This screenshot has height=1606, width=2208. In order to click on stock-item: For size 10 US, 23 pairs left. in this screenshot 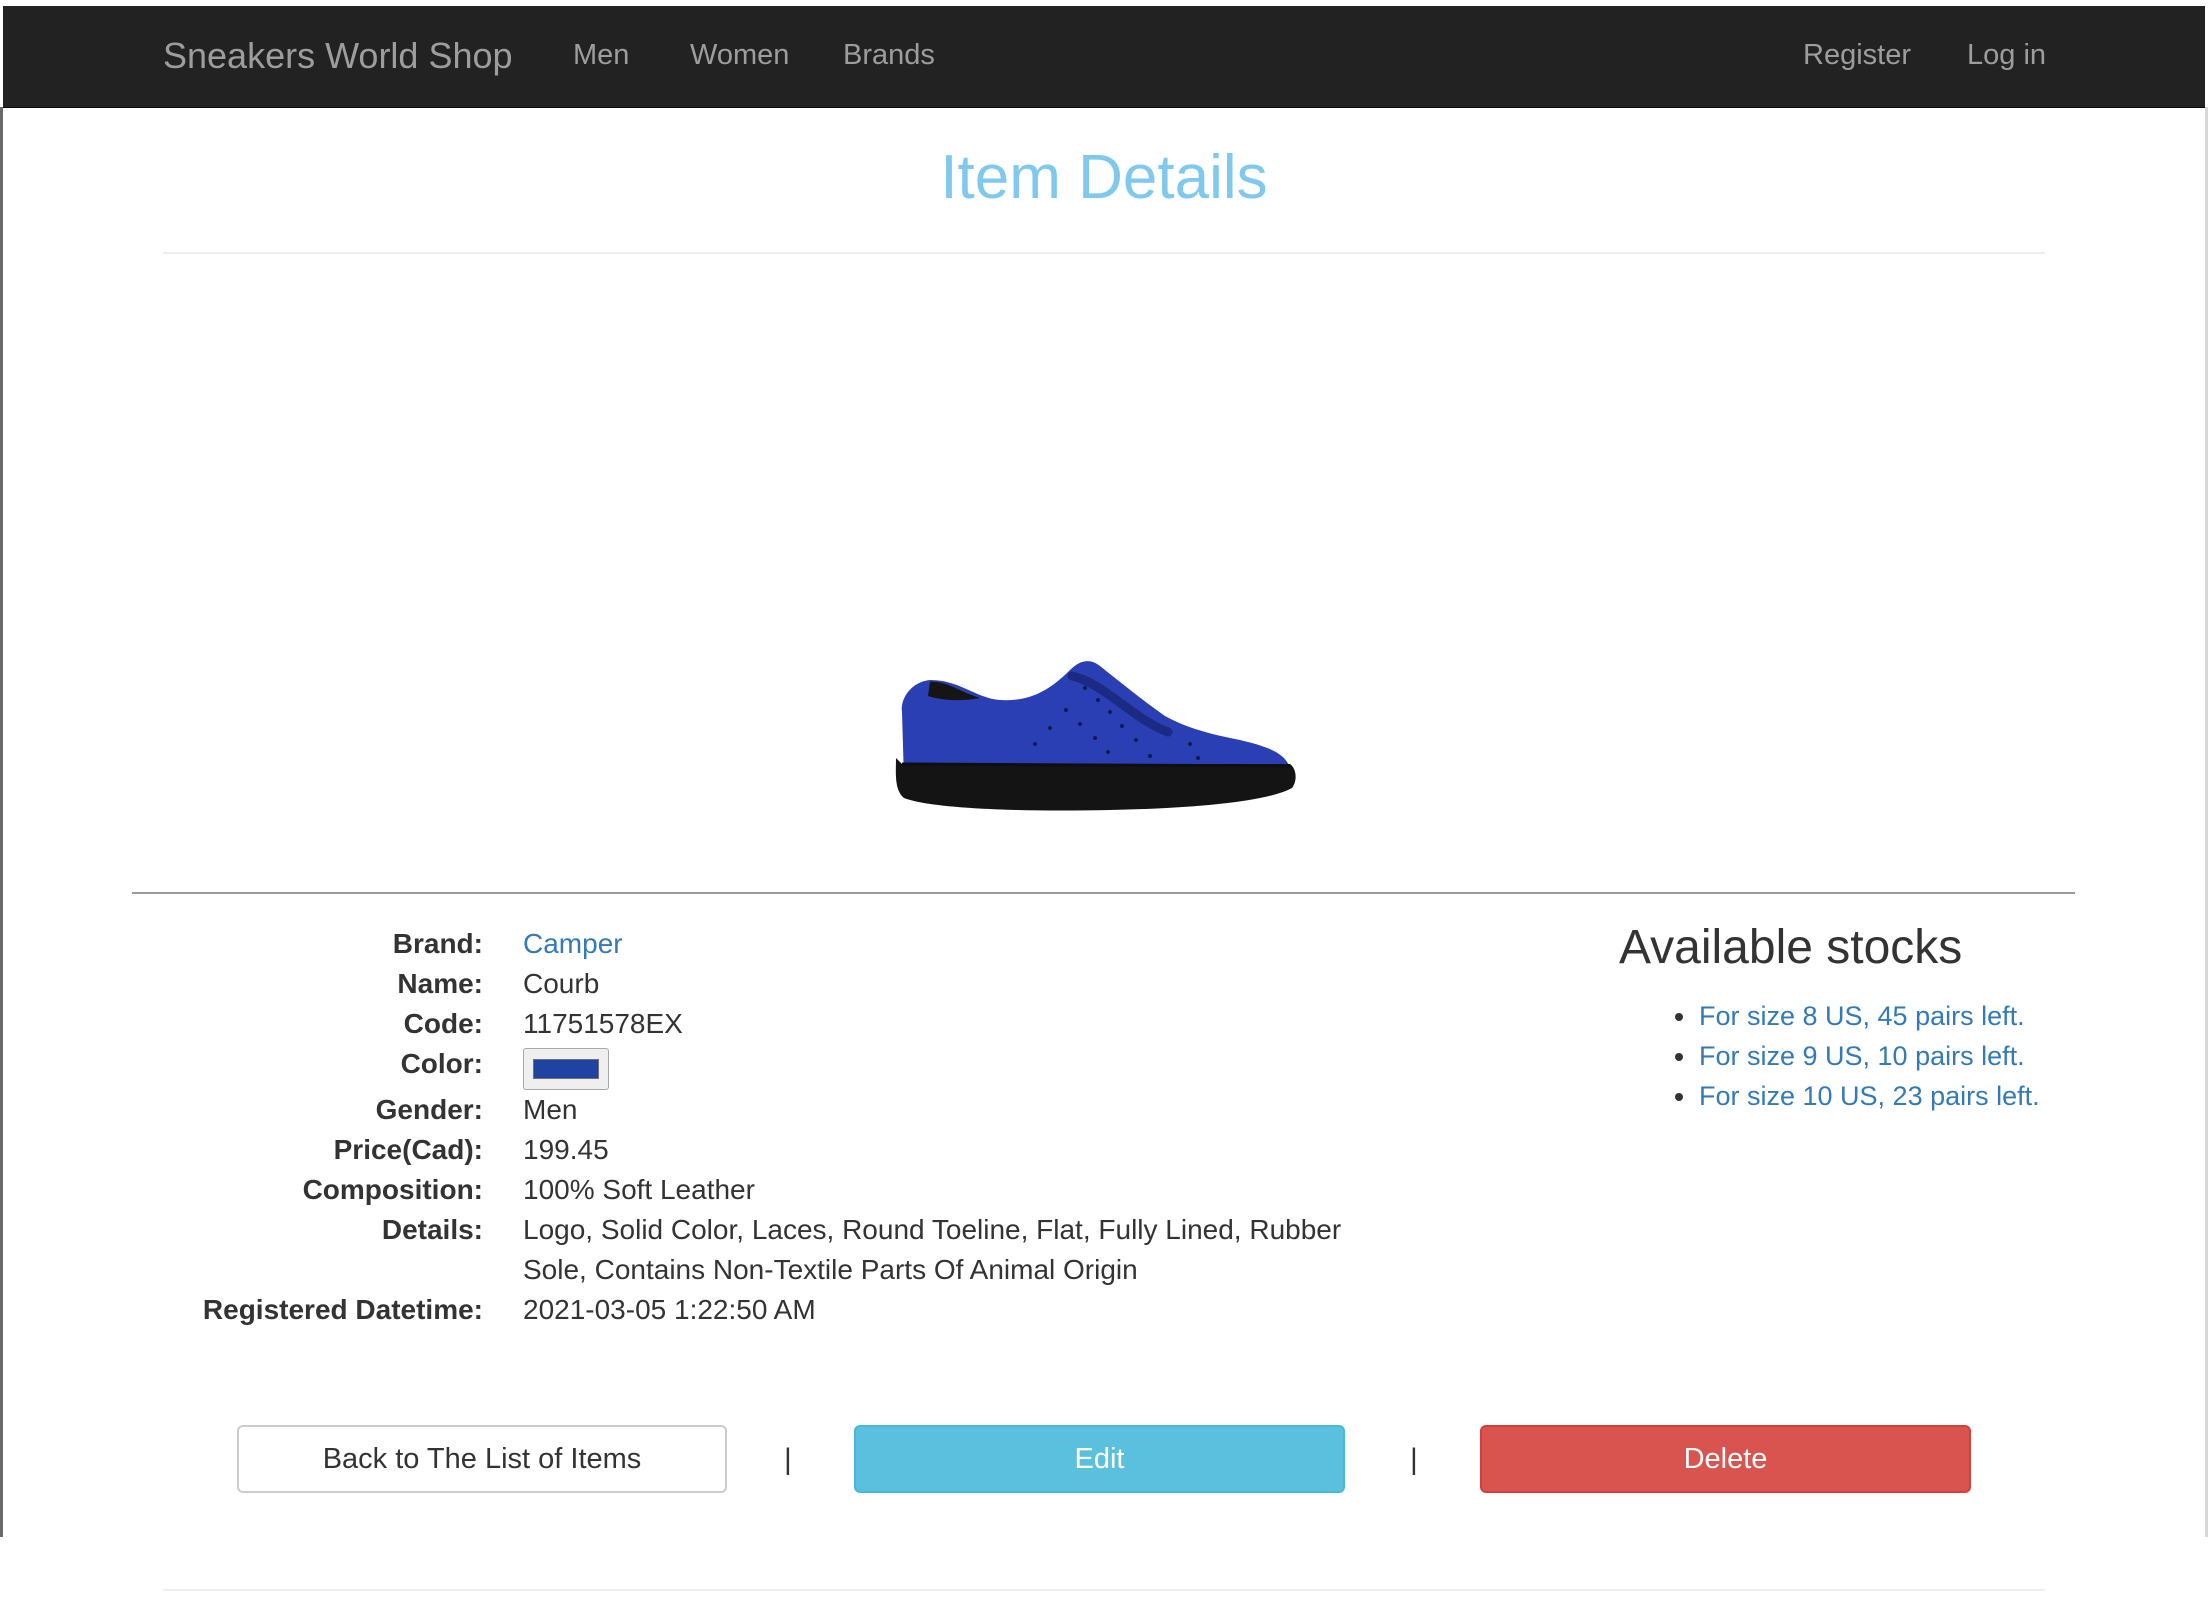, I will do `click(1859, 1096)`.